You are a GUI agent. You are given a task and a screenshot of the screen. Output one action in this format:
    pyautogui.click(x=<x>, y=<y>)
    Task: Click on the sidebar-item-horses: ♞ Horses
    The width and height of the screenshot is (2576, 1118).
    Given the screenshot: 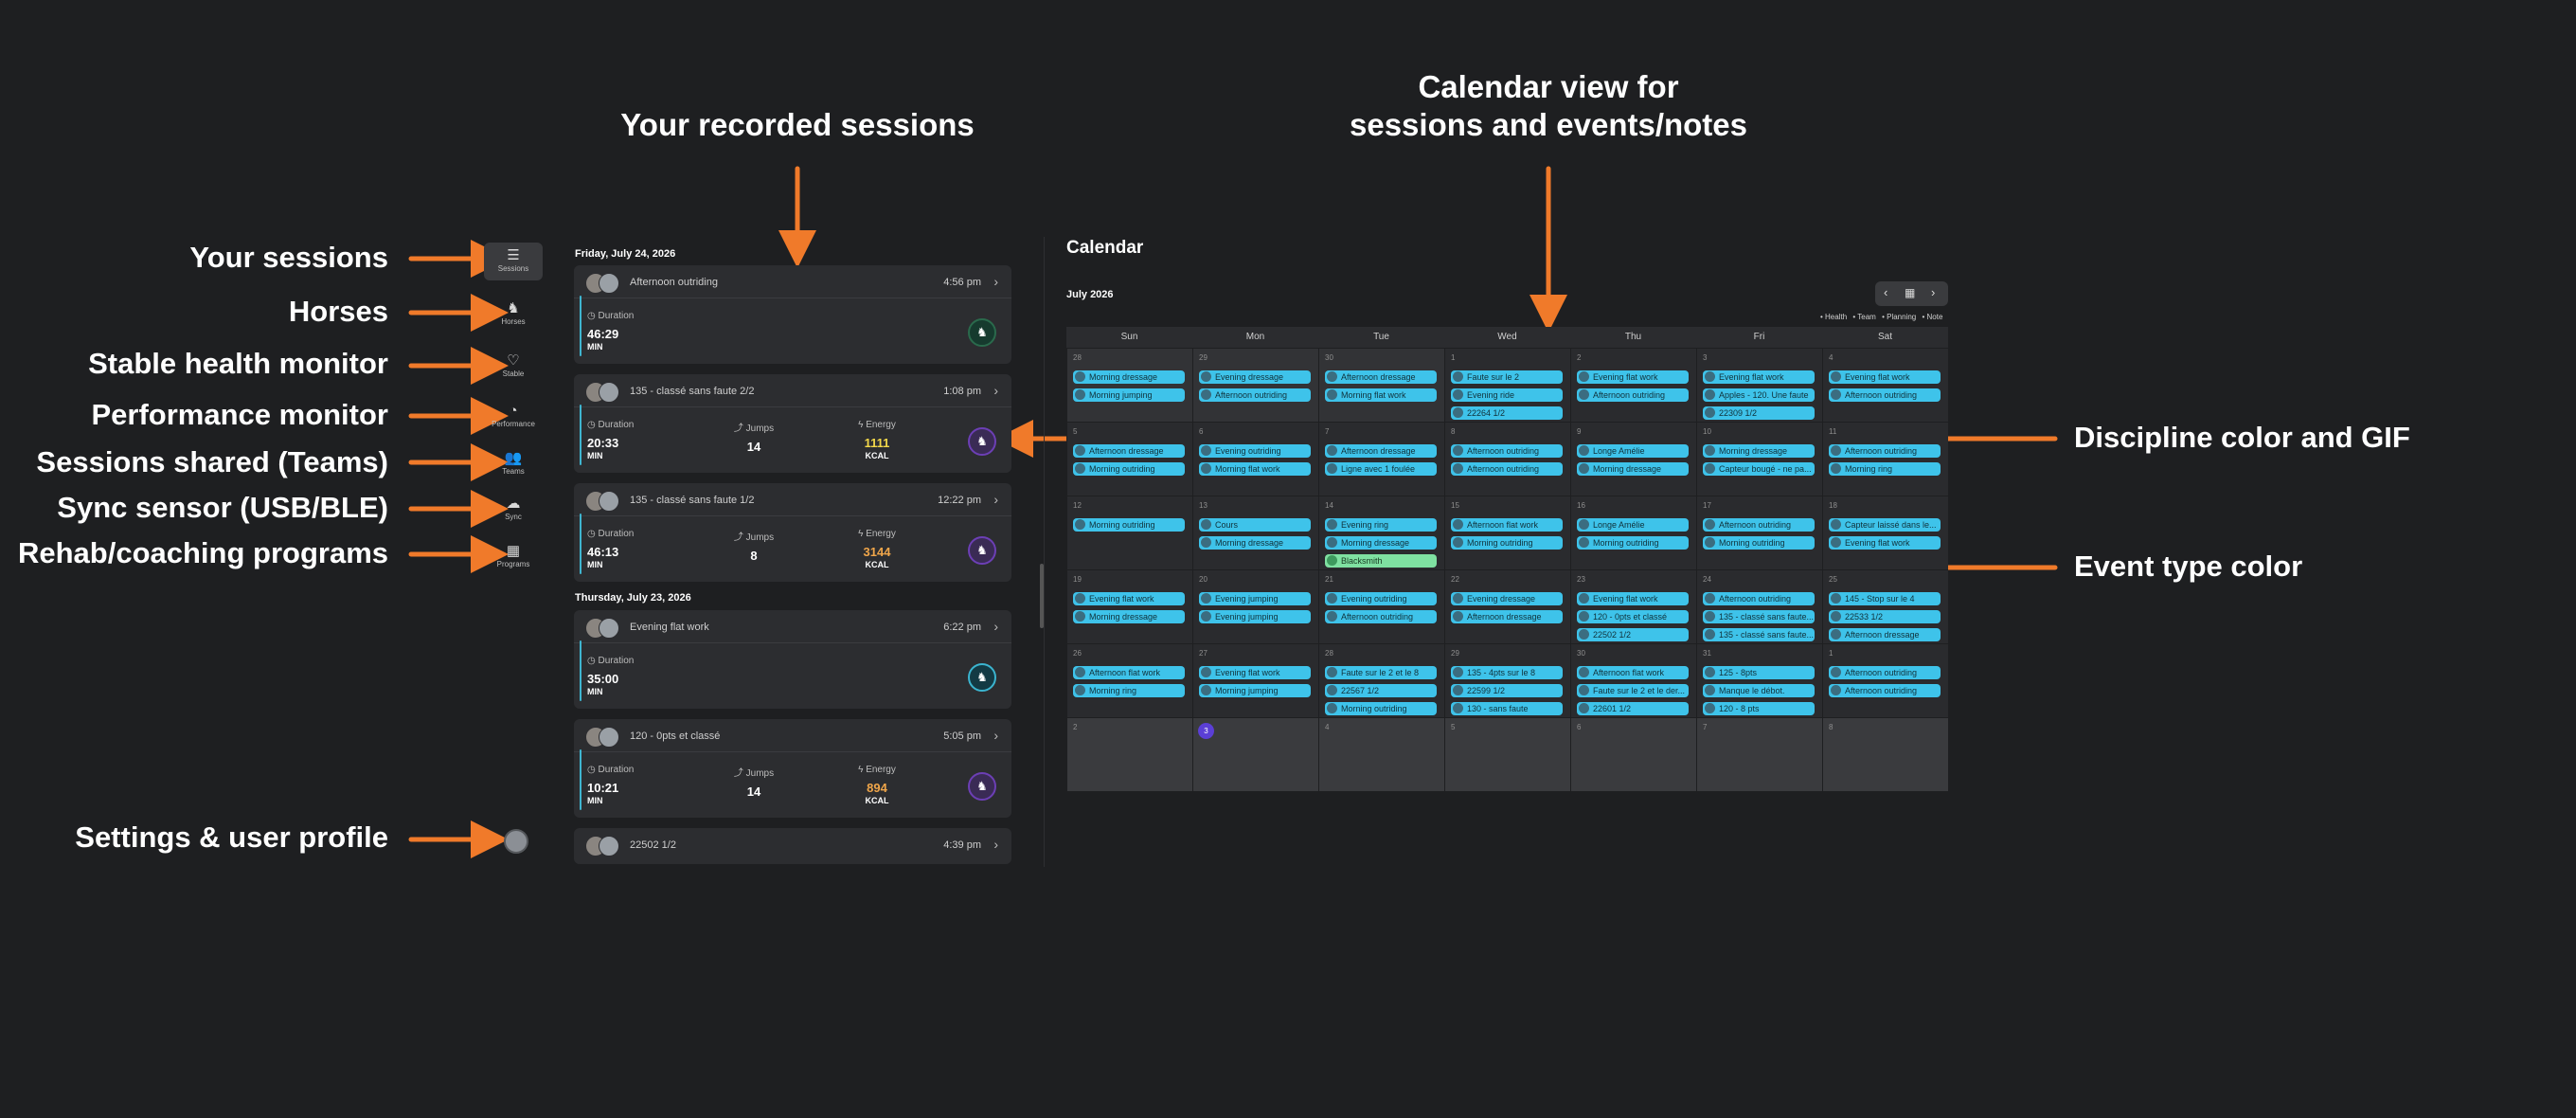 What is the action you would take?
    pyautogui.click(x=513, y=315)
    